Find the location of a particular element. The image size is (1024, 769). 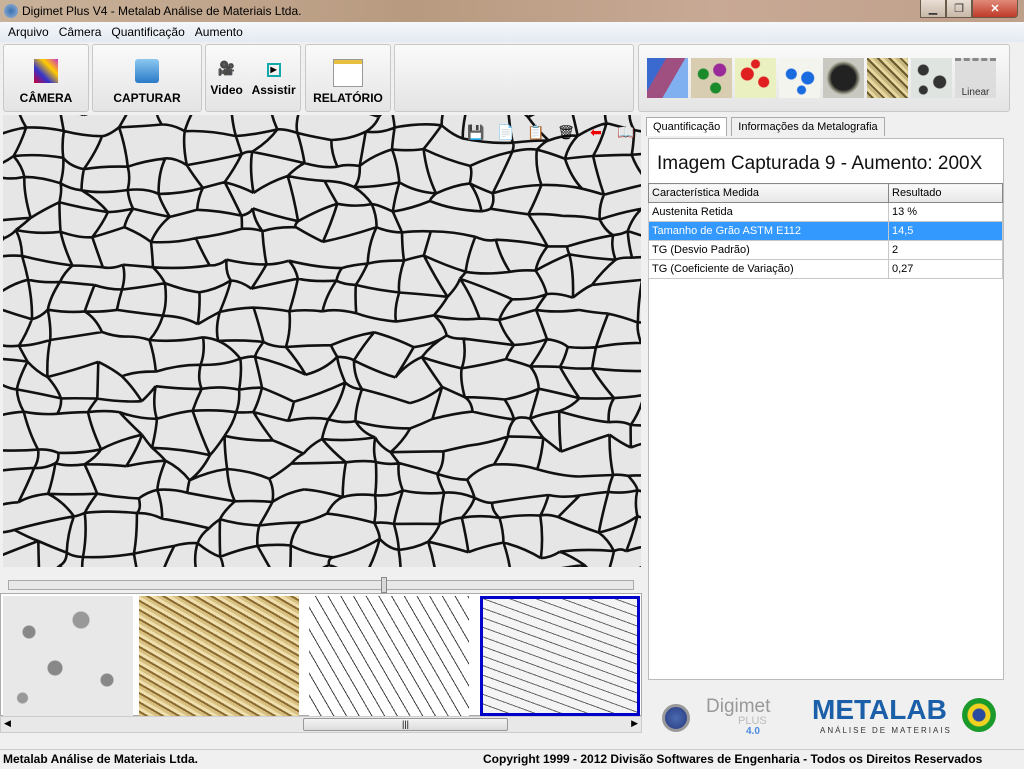

book-icon: 📖 is located at coordinates (626, 132).